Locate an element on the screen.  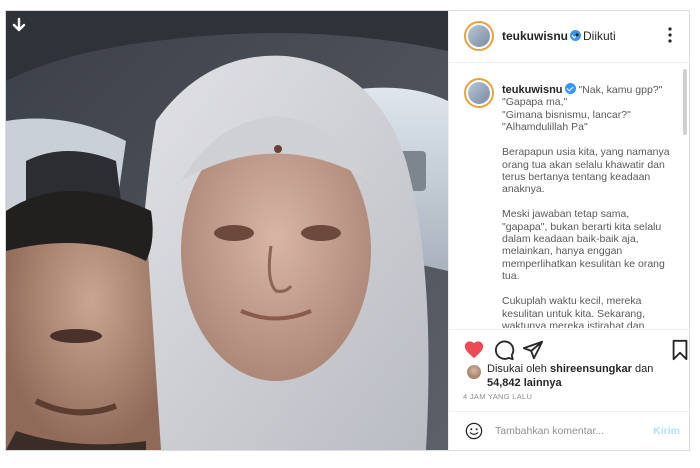
caption-line: "Nak, kamu gpp?" is located at coordinates (620, 90).